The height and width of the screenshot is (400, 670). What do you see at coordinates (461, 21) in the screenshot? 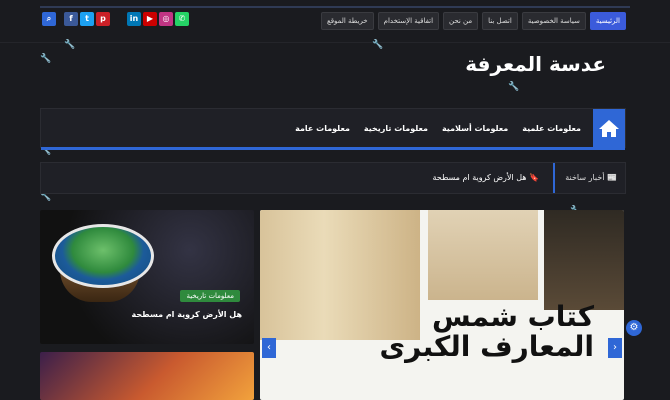
I see `toplink-about: من نحن` at bounding box center [461, 21].